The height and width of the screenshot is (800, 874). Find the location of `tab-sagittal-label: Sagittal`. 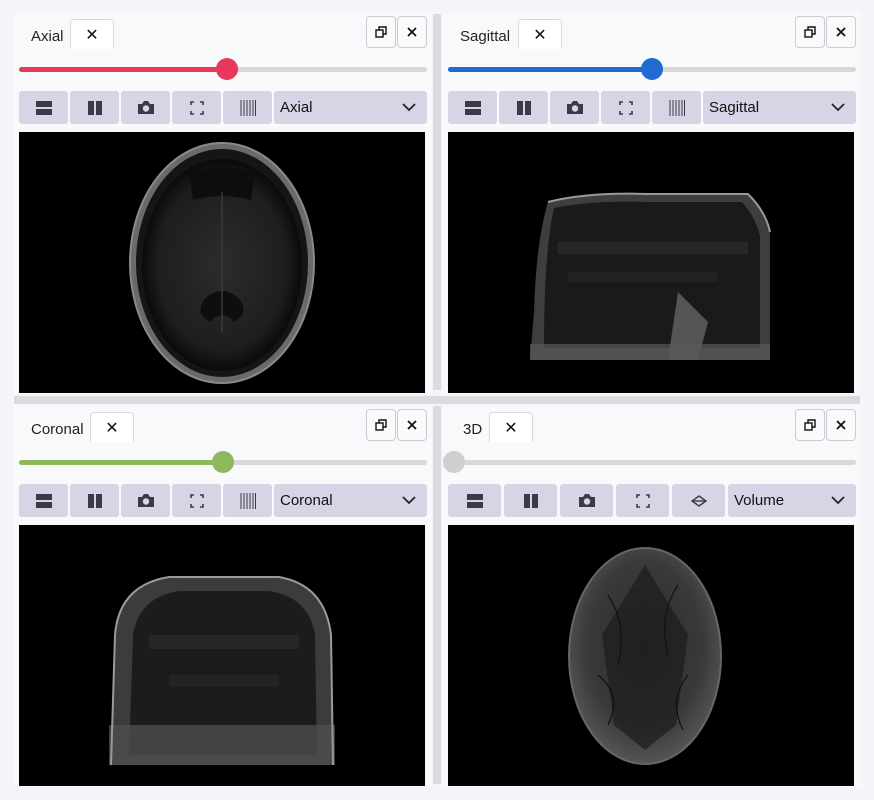

tab-sagittal-label: Sagittal is located at coordinates (485, 36).